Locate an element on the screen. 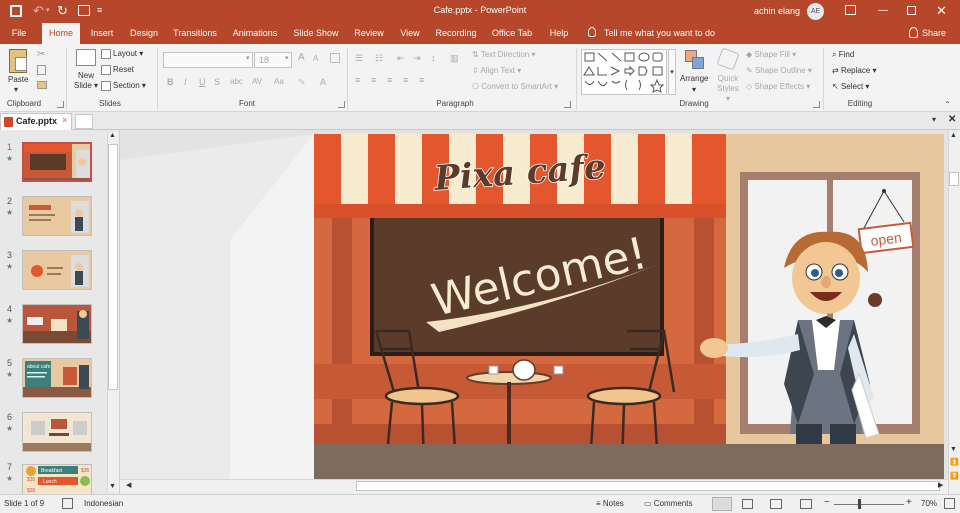 The image size is (960, 513). italic-icon: I is located at coordinates (185, 82).